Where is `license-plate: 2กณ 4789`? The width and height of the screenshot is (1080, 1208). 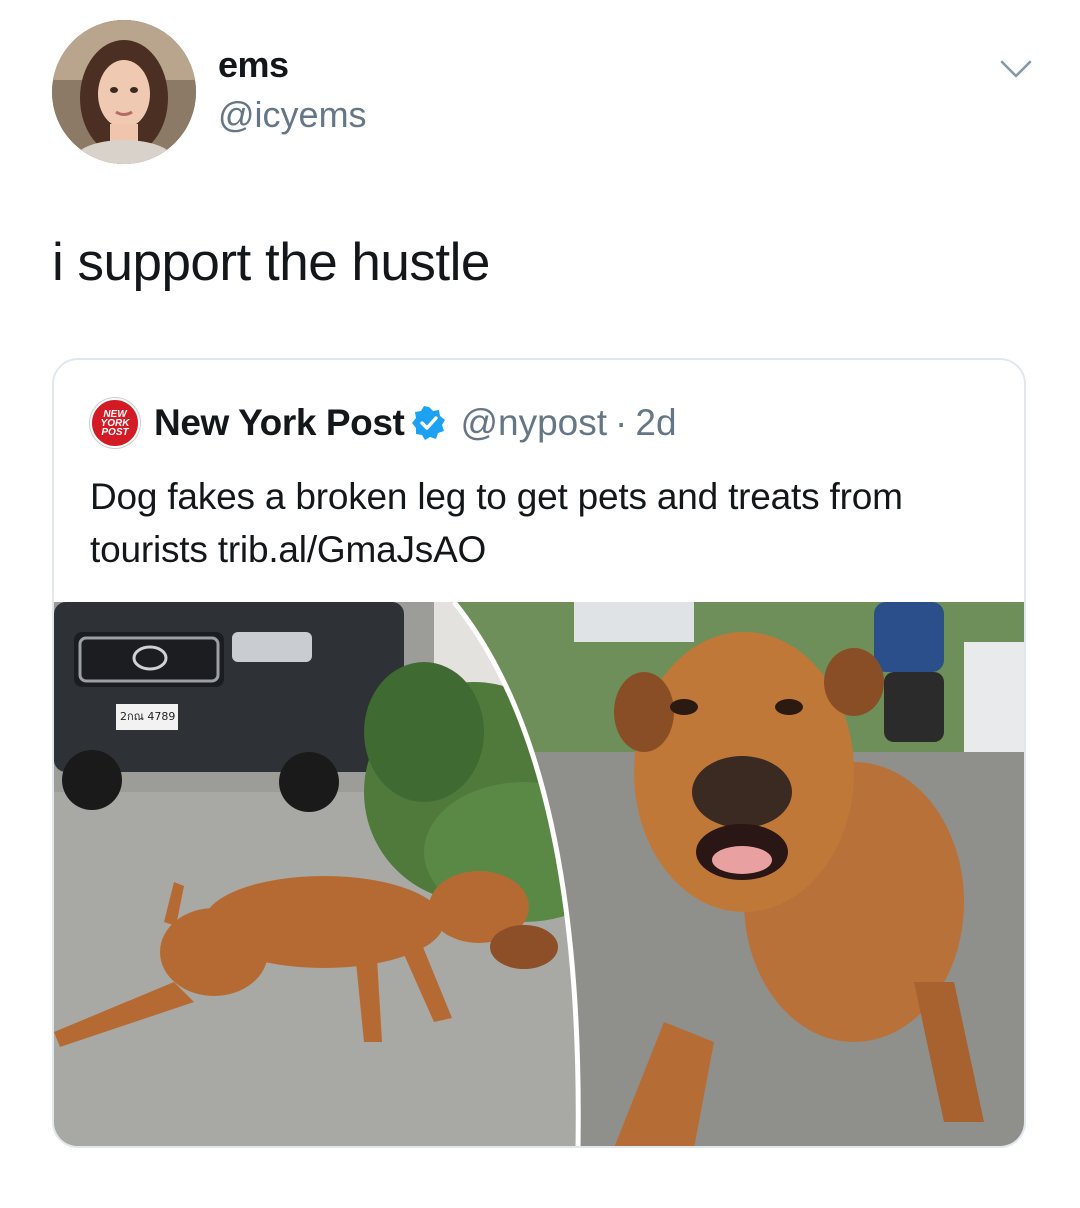
license-plate: 2กณ 4789 is located at coordinates (147, 716).